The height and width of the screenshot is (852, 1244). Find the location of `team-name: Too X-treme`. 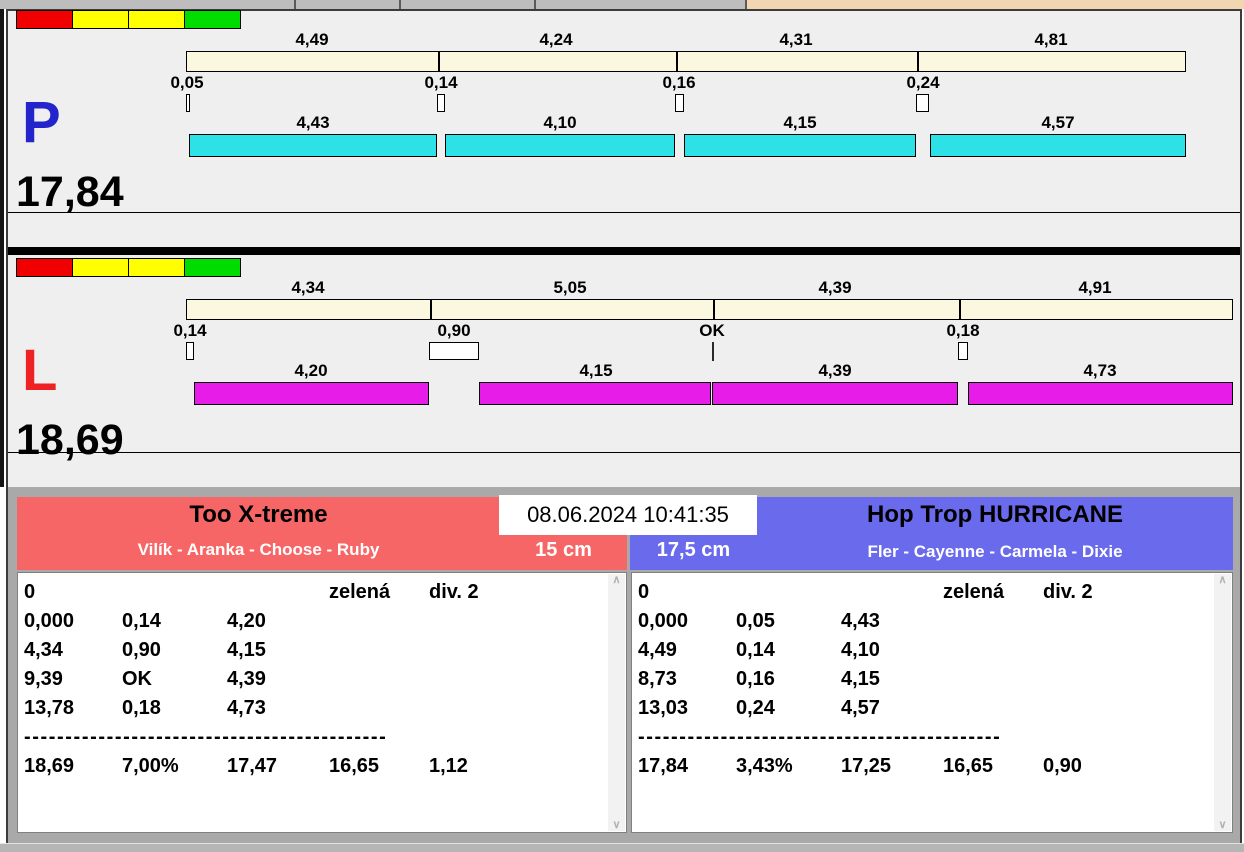

team-name: Too X-treme is located at coordinates (258, 514).